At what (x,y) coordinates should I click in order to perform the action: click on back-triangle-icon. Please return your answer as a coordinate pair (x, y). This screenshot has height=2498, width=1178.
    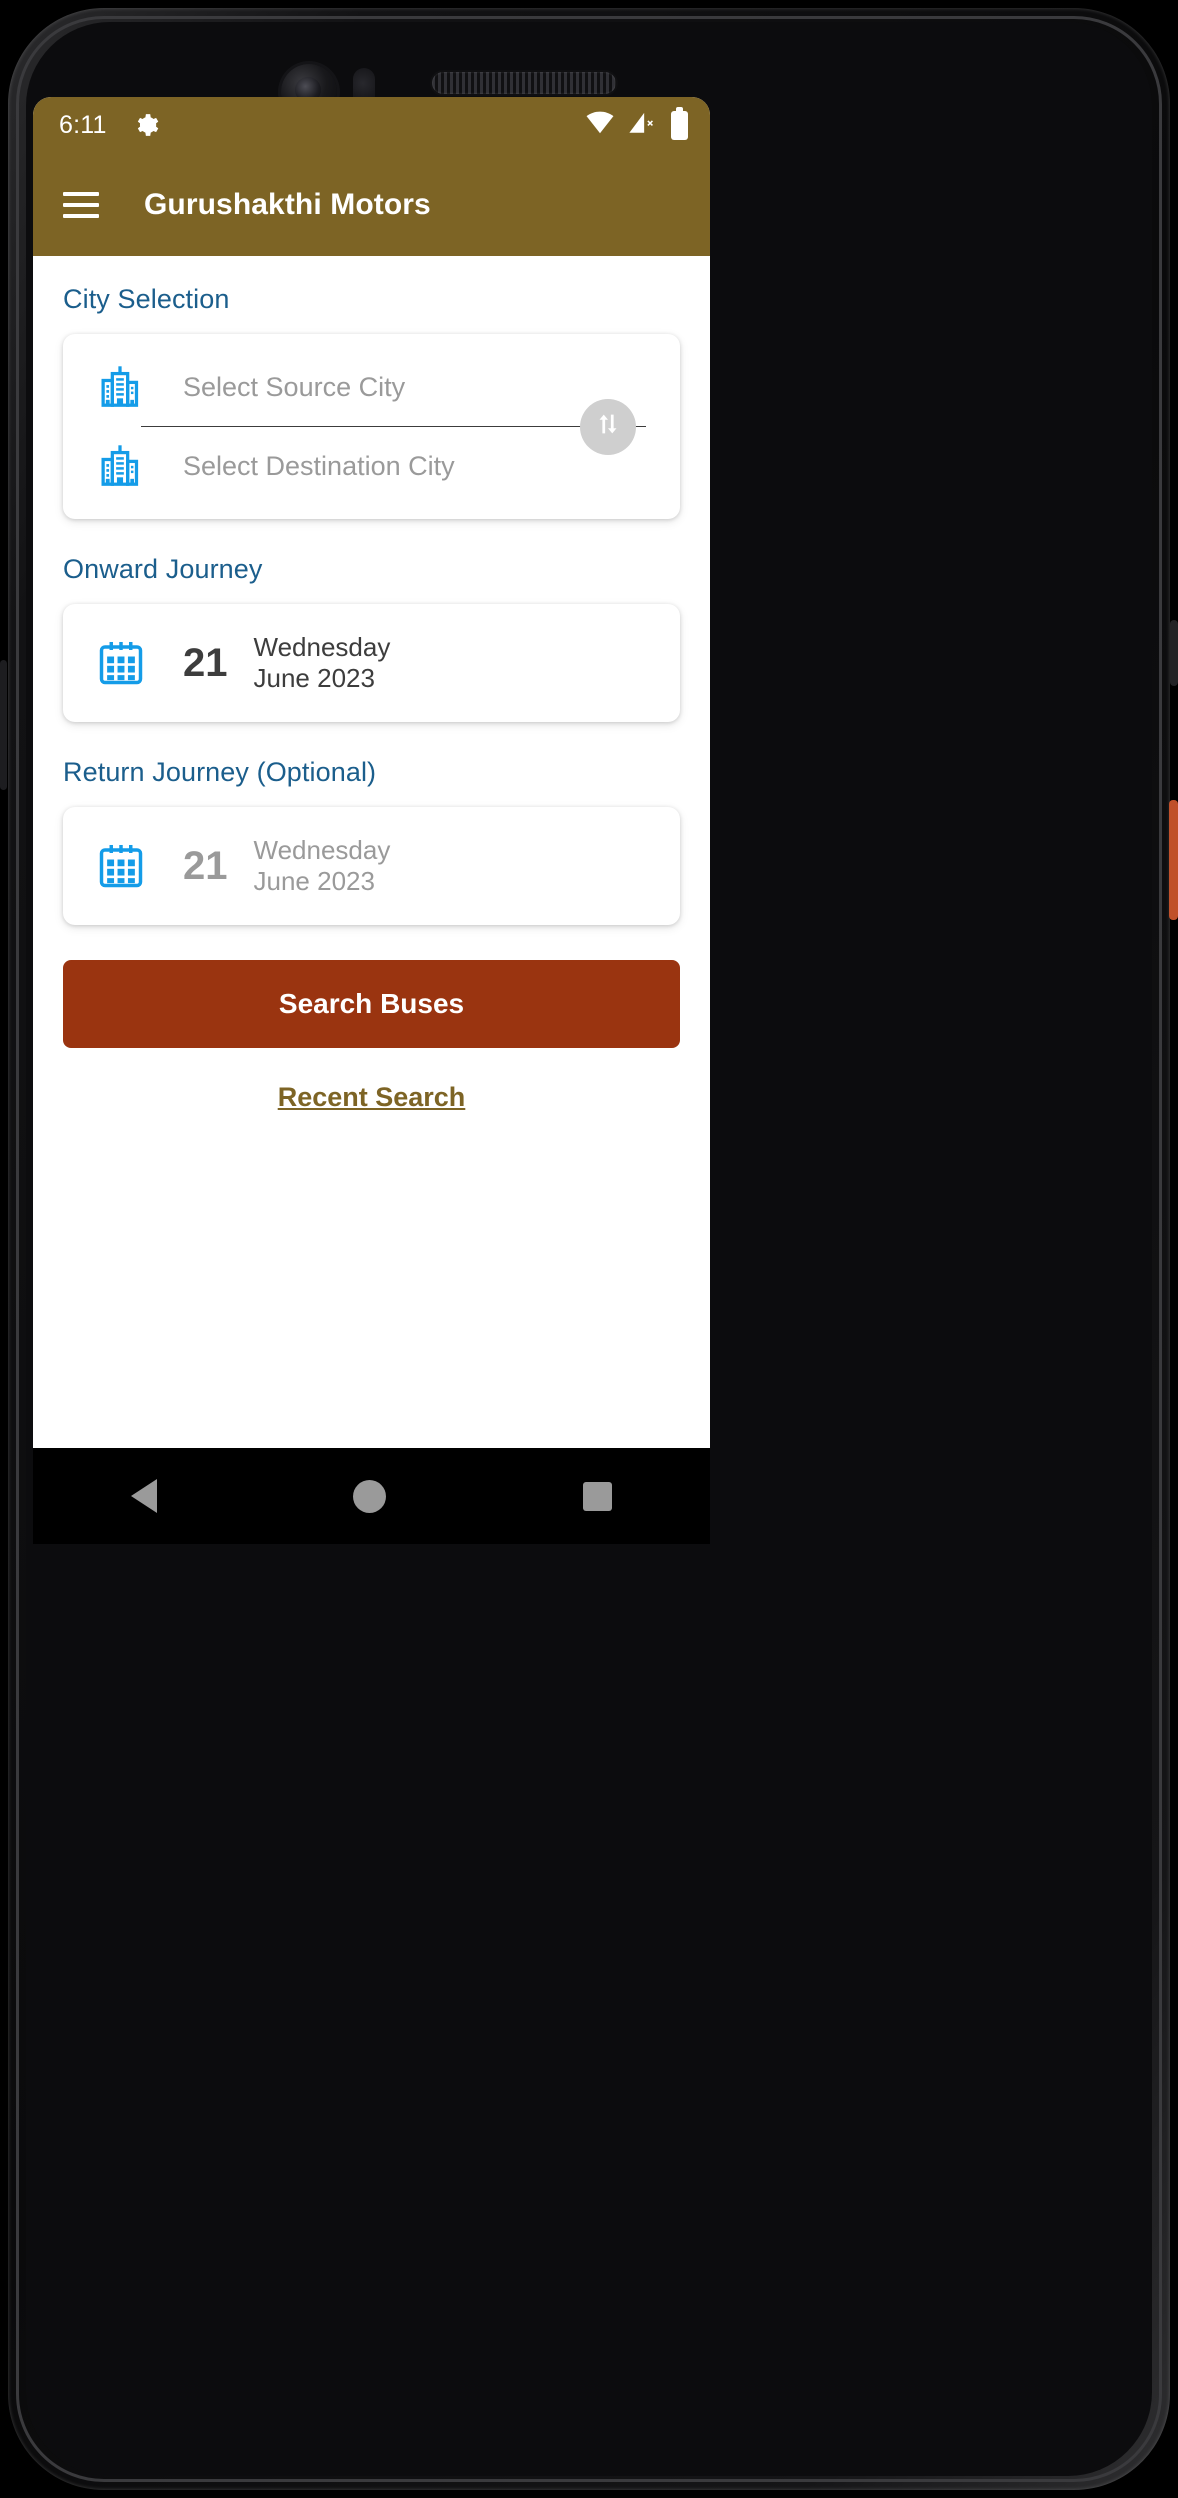
    Looking at the image, I should click on (144, 1496).